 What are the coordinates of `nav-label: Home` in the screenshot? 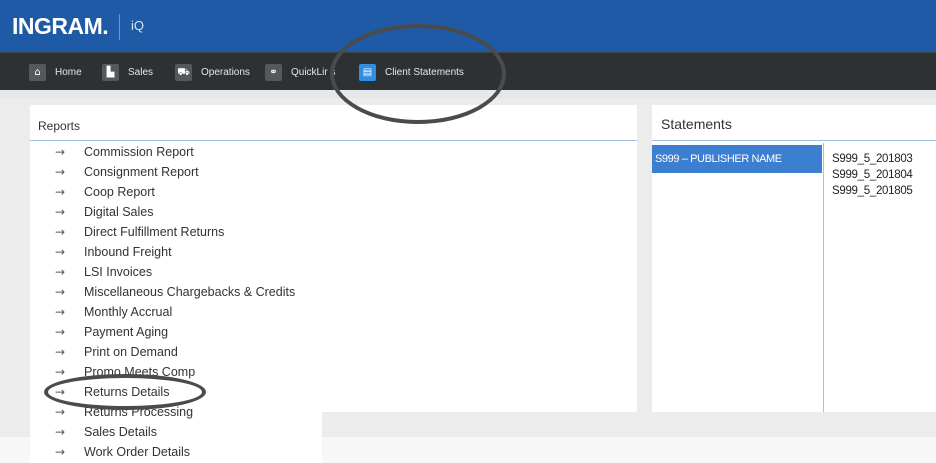 It's located at (68, 72).